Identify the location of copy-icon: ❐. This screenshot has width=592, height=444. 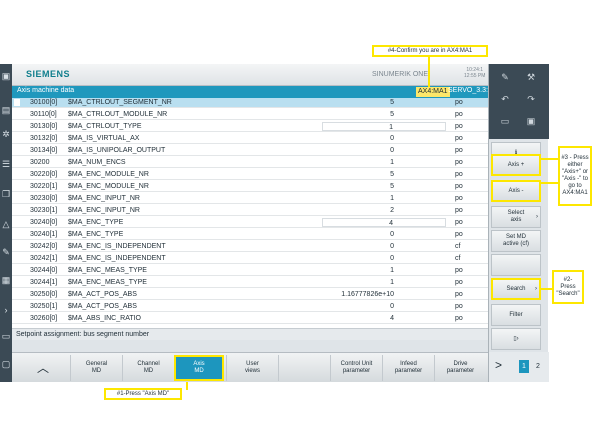
(6, 194).